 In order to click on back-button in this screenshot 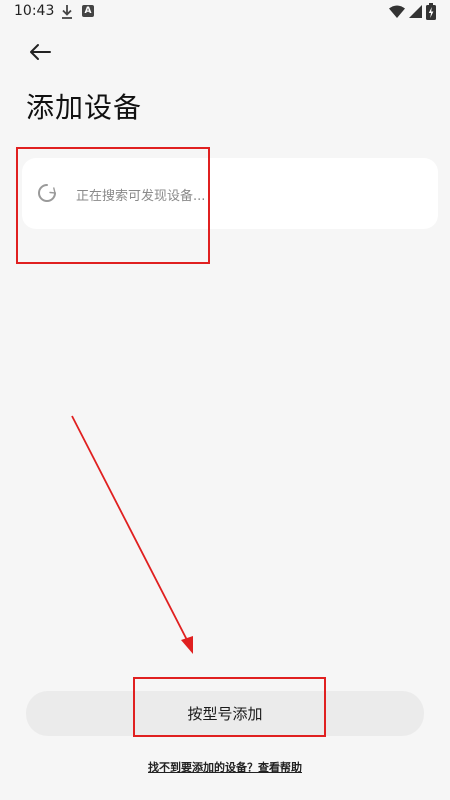, I will do `click(40, 52)`.